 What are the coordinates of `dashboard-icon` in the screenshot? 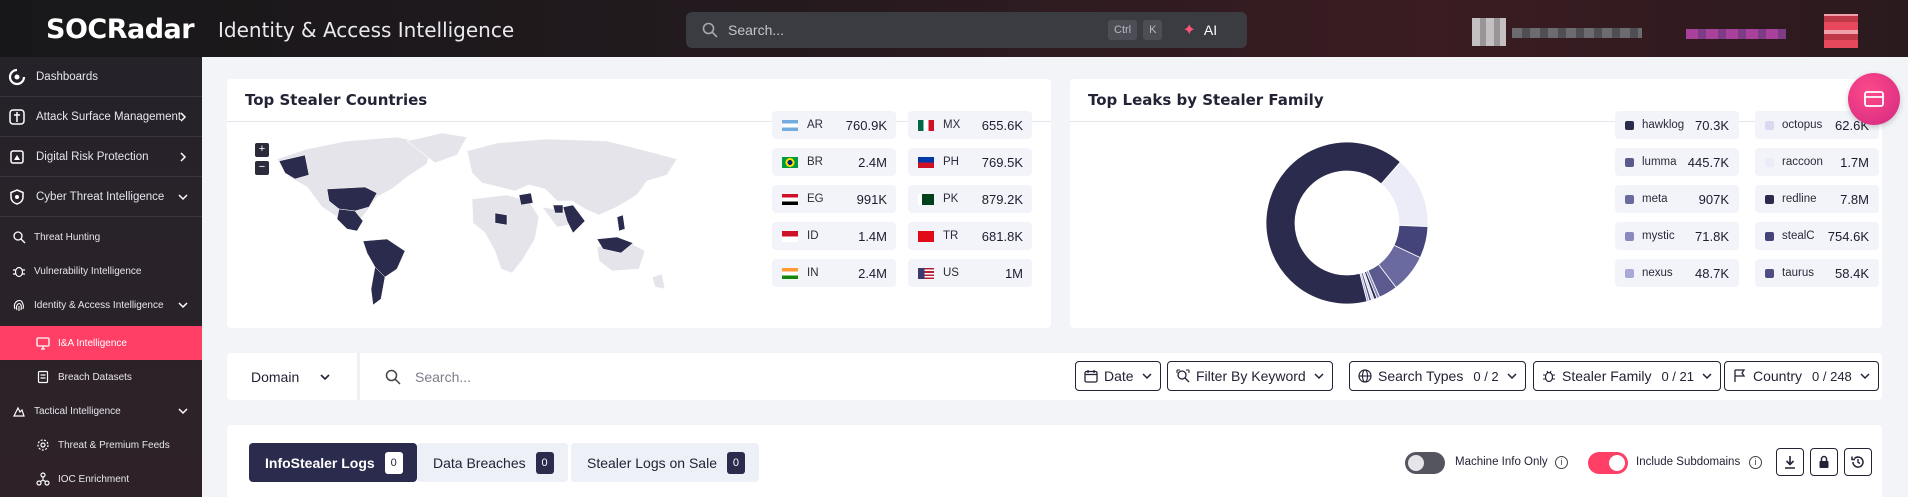 It's located at (17, 76).